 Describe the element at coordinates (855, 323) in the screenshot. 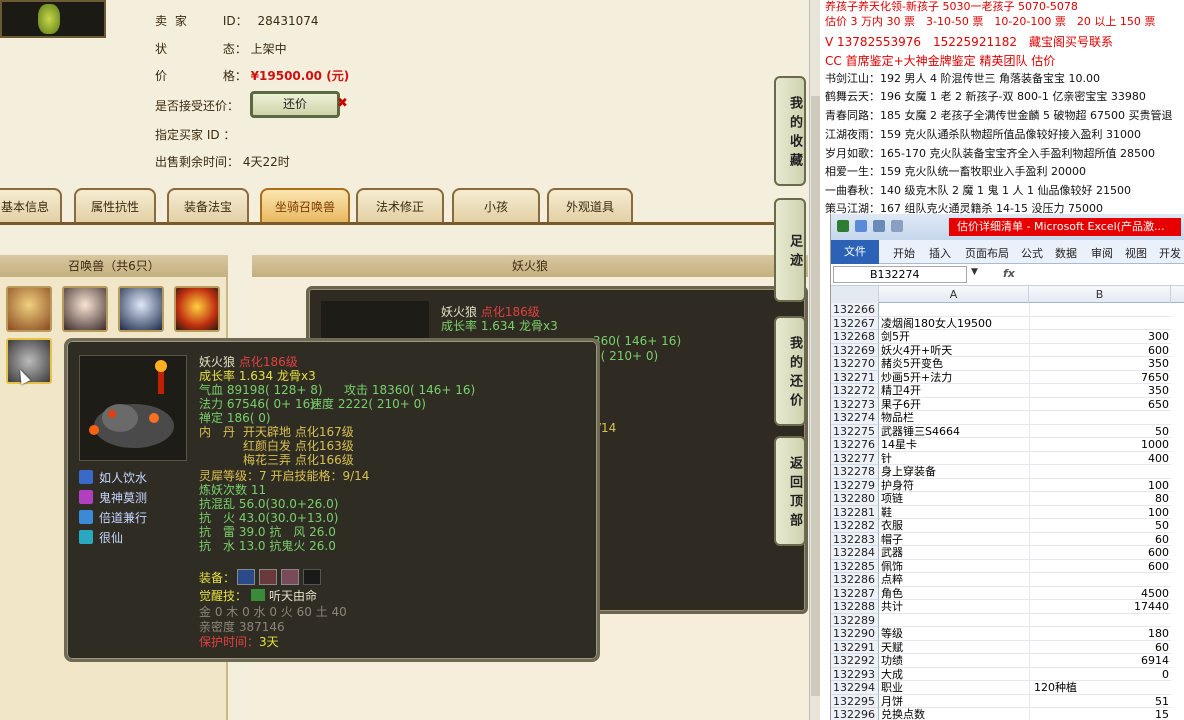

I see `row-number: 132267` at that location.